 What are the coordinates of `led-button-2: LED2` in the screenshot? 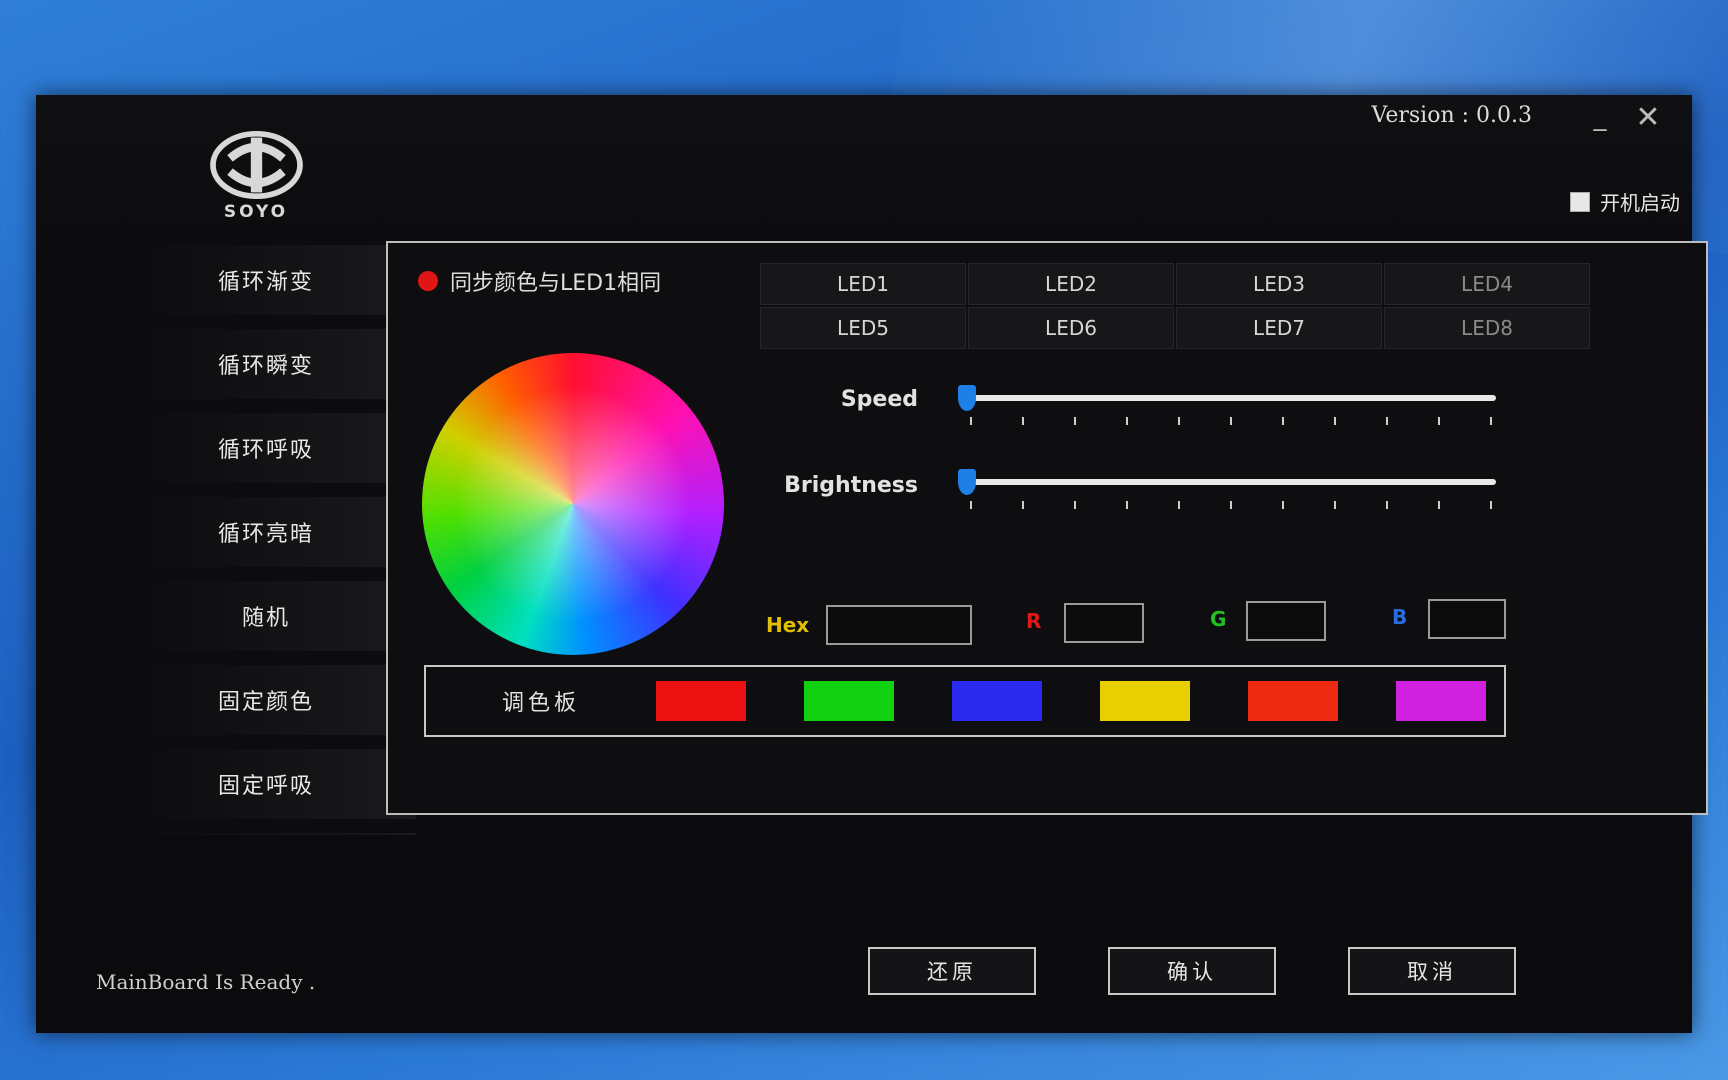 It's located at (1071, 284).